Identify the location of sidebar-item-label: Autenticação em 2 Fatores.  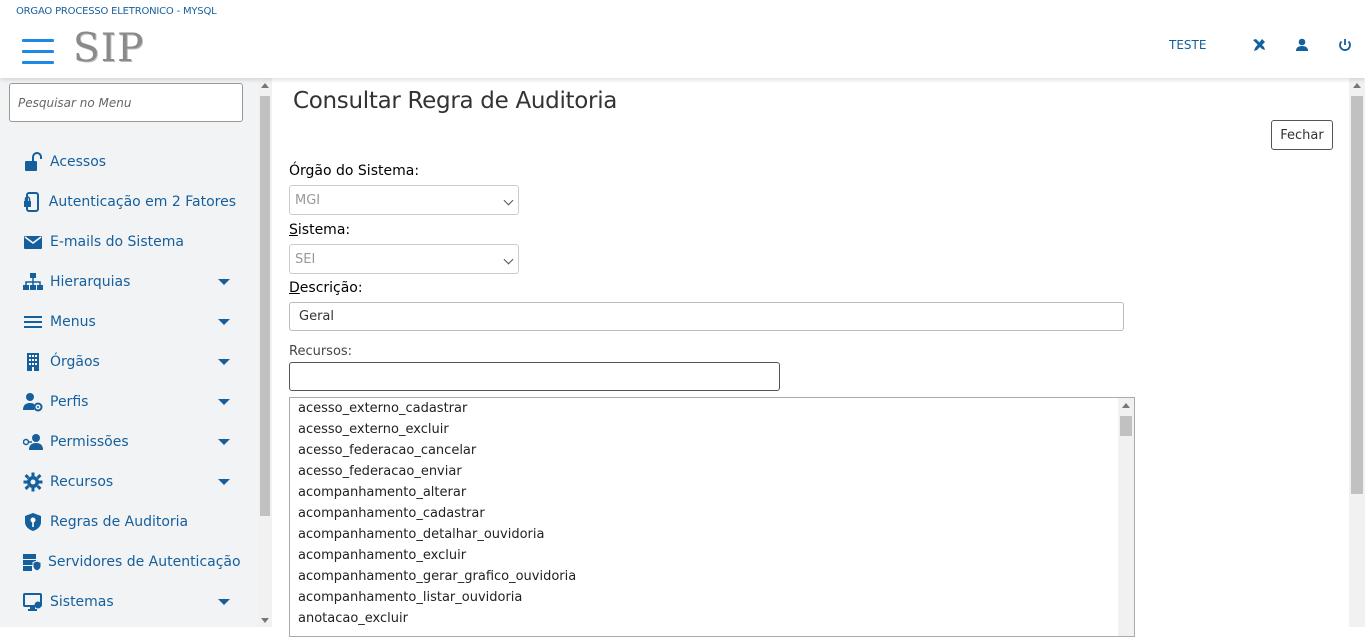
(142, 202).